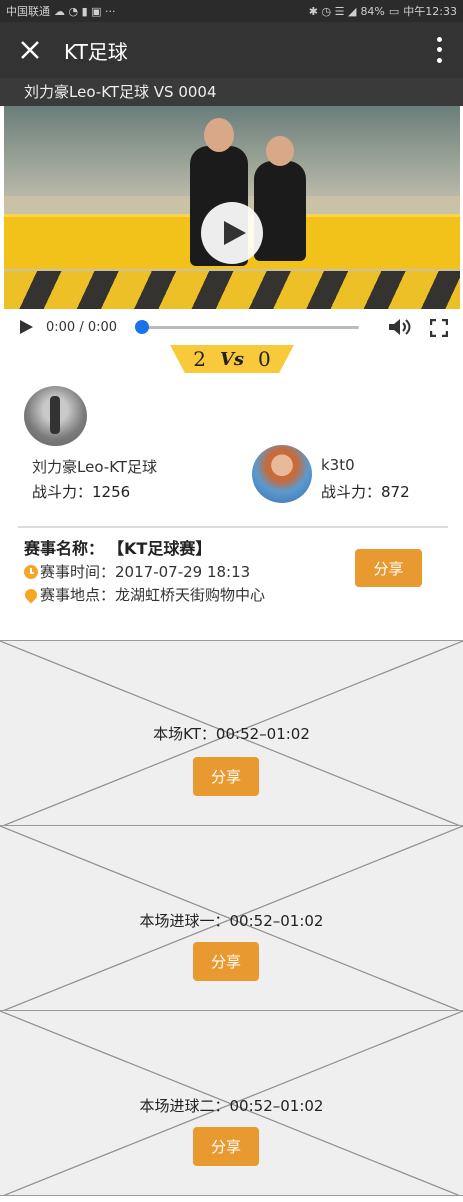  What do you see at coordinates (226, 776) in the screenshot?
I see `clip-share-button-1: 分享` at bounding box center [226, 776].